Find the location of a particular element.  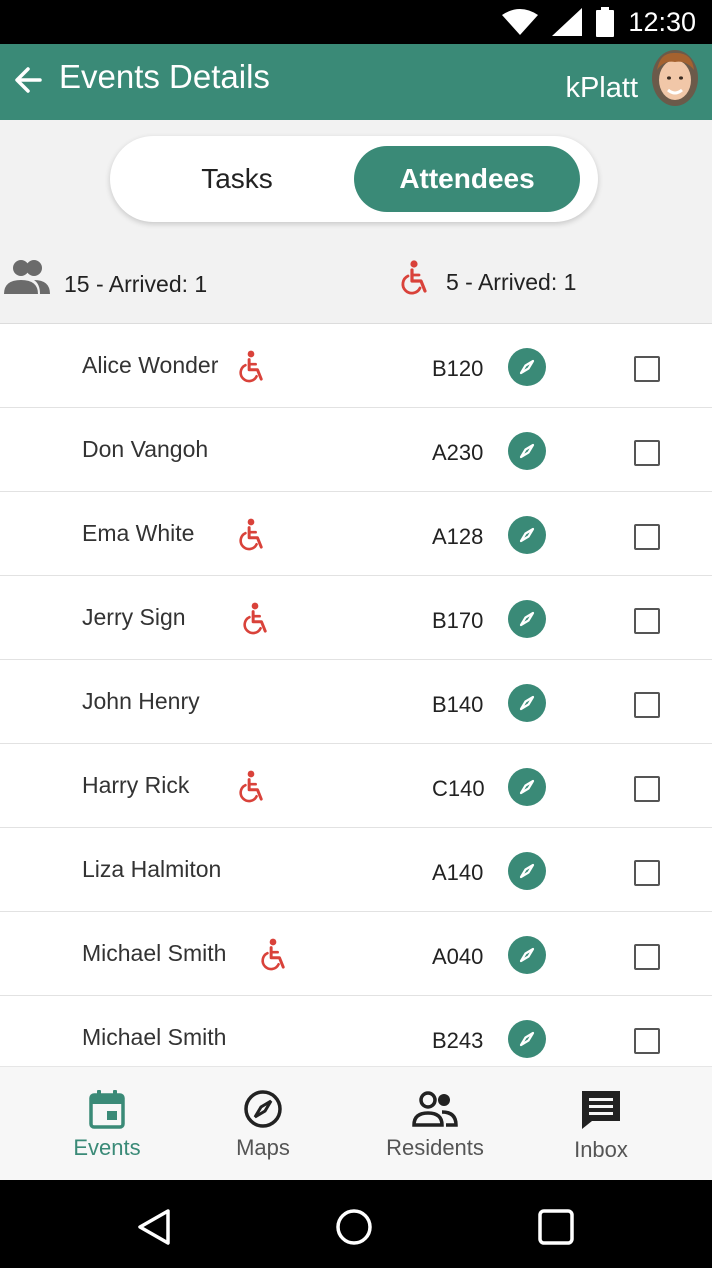

attendee-row: Michael Smith A040 is located at coordinates (356, 954).